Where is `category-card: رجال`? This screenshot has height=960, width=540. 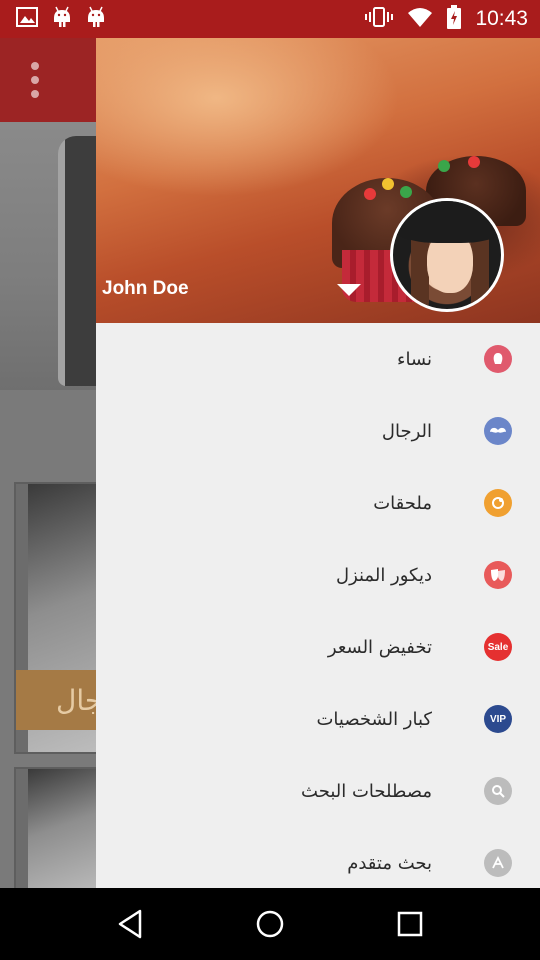 category-card: رجال is located at coordinates (60, 618).